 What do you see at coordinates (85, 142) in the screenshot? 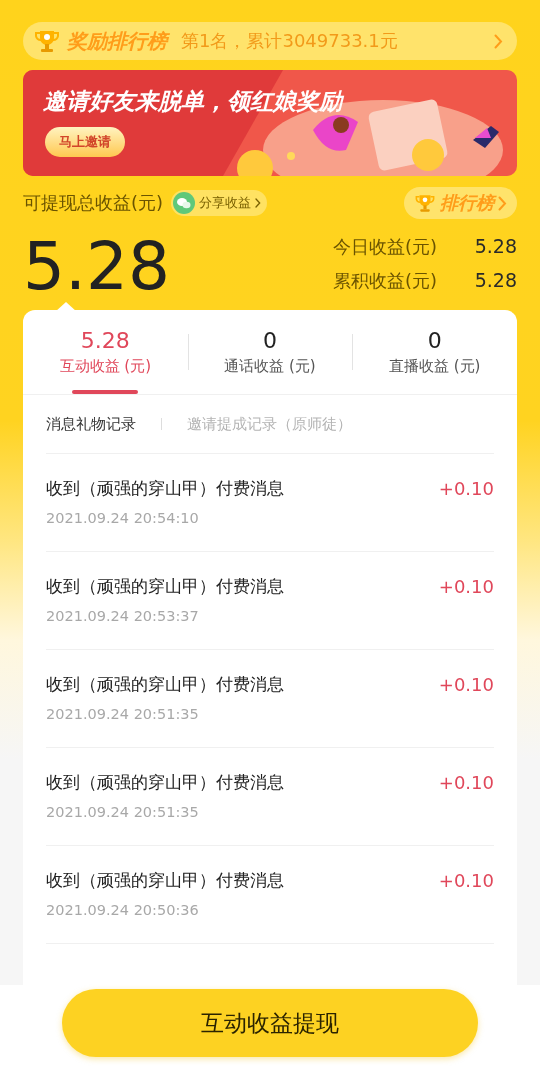
I see `invite-button: 马上邀请` at bounding box center [85, 142].